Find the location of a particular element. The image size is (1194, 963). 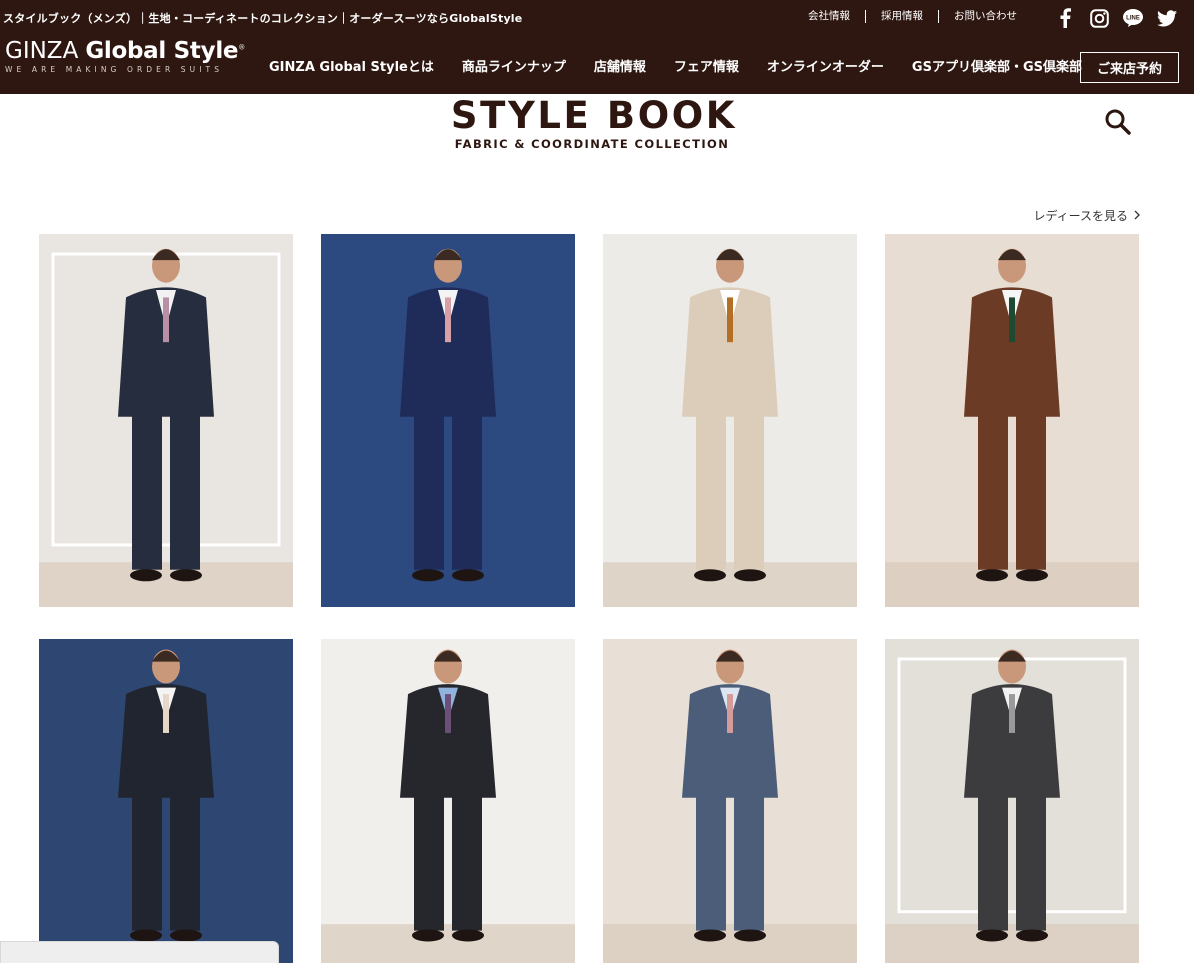

reserve-button: ご来店予約 is located at coordinates (1129, 67).